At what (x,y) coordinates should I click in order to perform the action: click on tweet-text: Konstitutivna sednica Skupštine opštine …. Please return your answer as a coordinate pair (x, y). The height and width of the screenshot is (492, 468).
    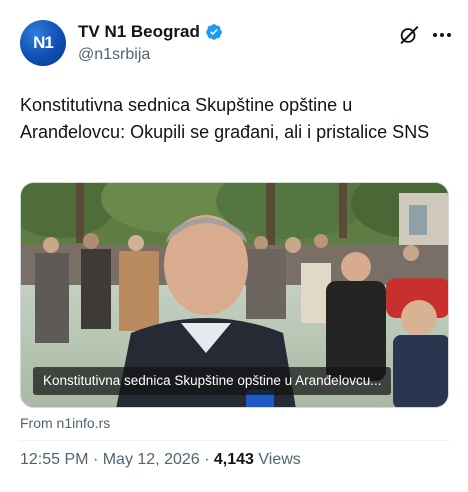
    Looking at the image, I should click on (225, 118).